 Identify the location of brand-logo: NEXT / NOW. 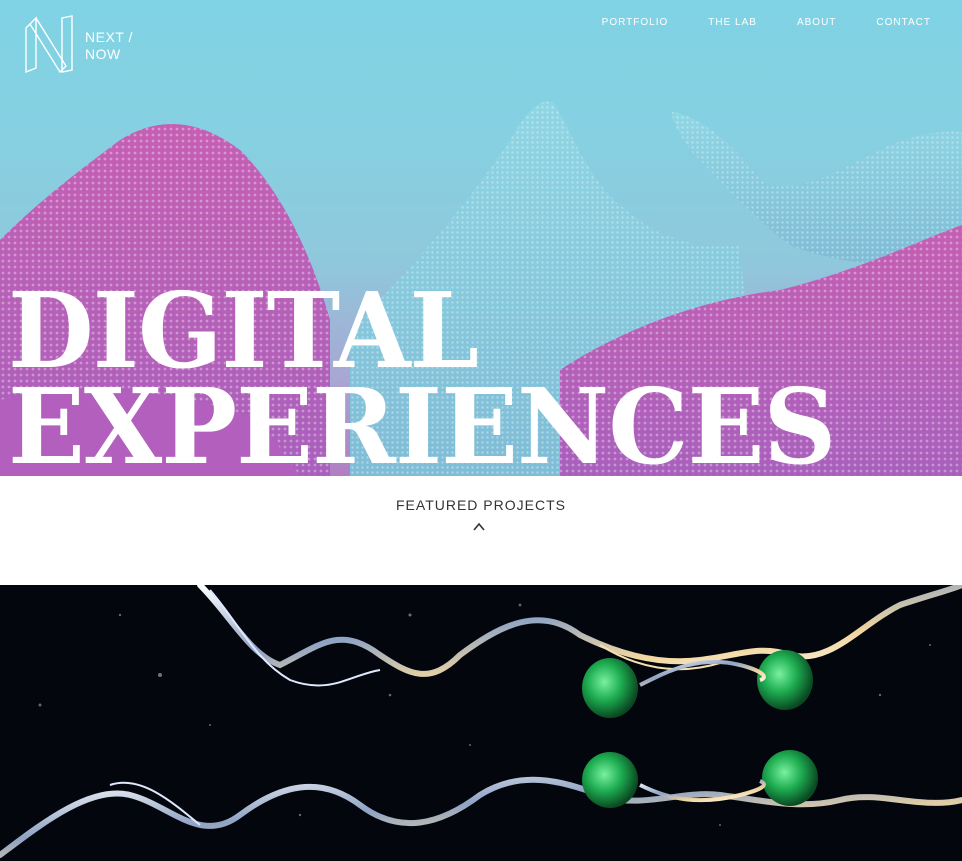
(77, 45).